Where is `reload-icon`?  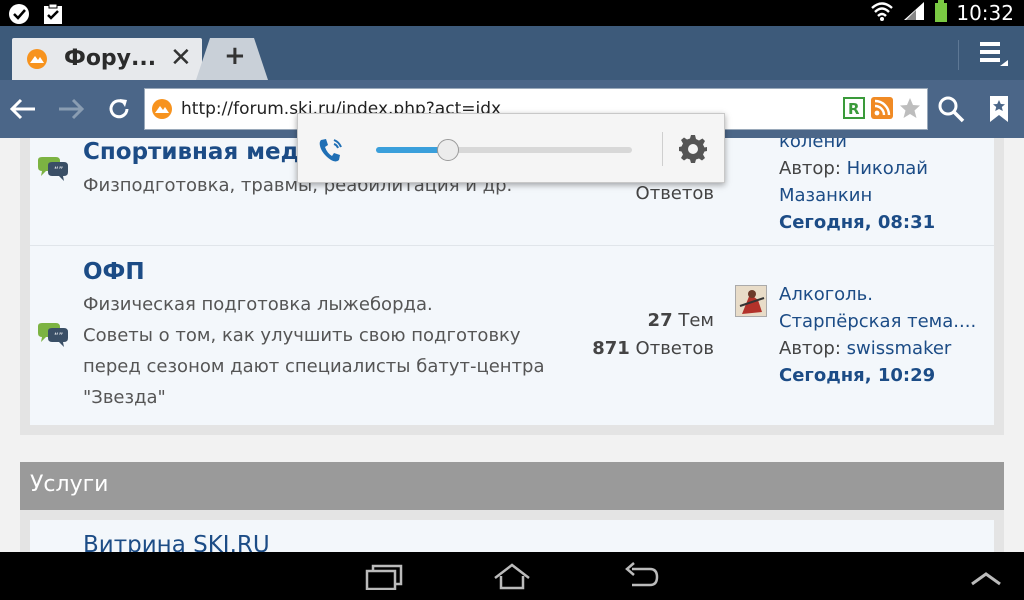
reload-icon is located at coordinates (119, 109).